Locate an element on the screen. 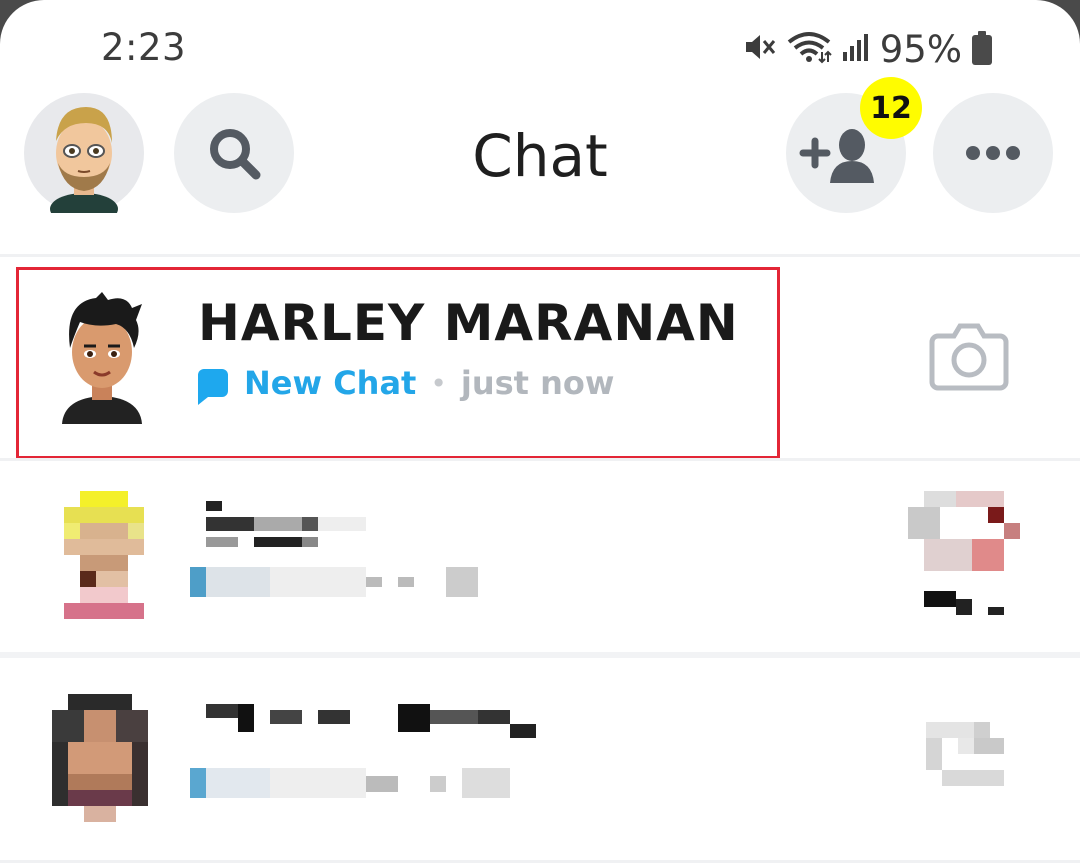 The width and height of the screenshot is (1080, 864). battery-percent: 95% is located at coordinates (920, 49).